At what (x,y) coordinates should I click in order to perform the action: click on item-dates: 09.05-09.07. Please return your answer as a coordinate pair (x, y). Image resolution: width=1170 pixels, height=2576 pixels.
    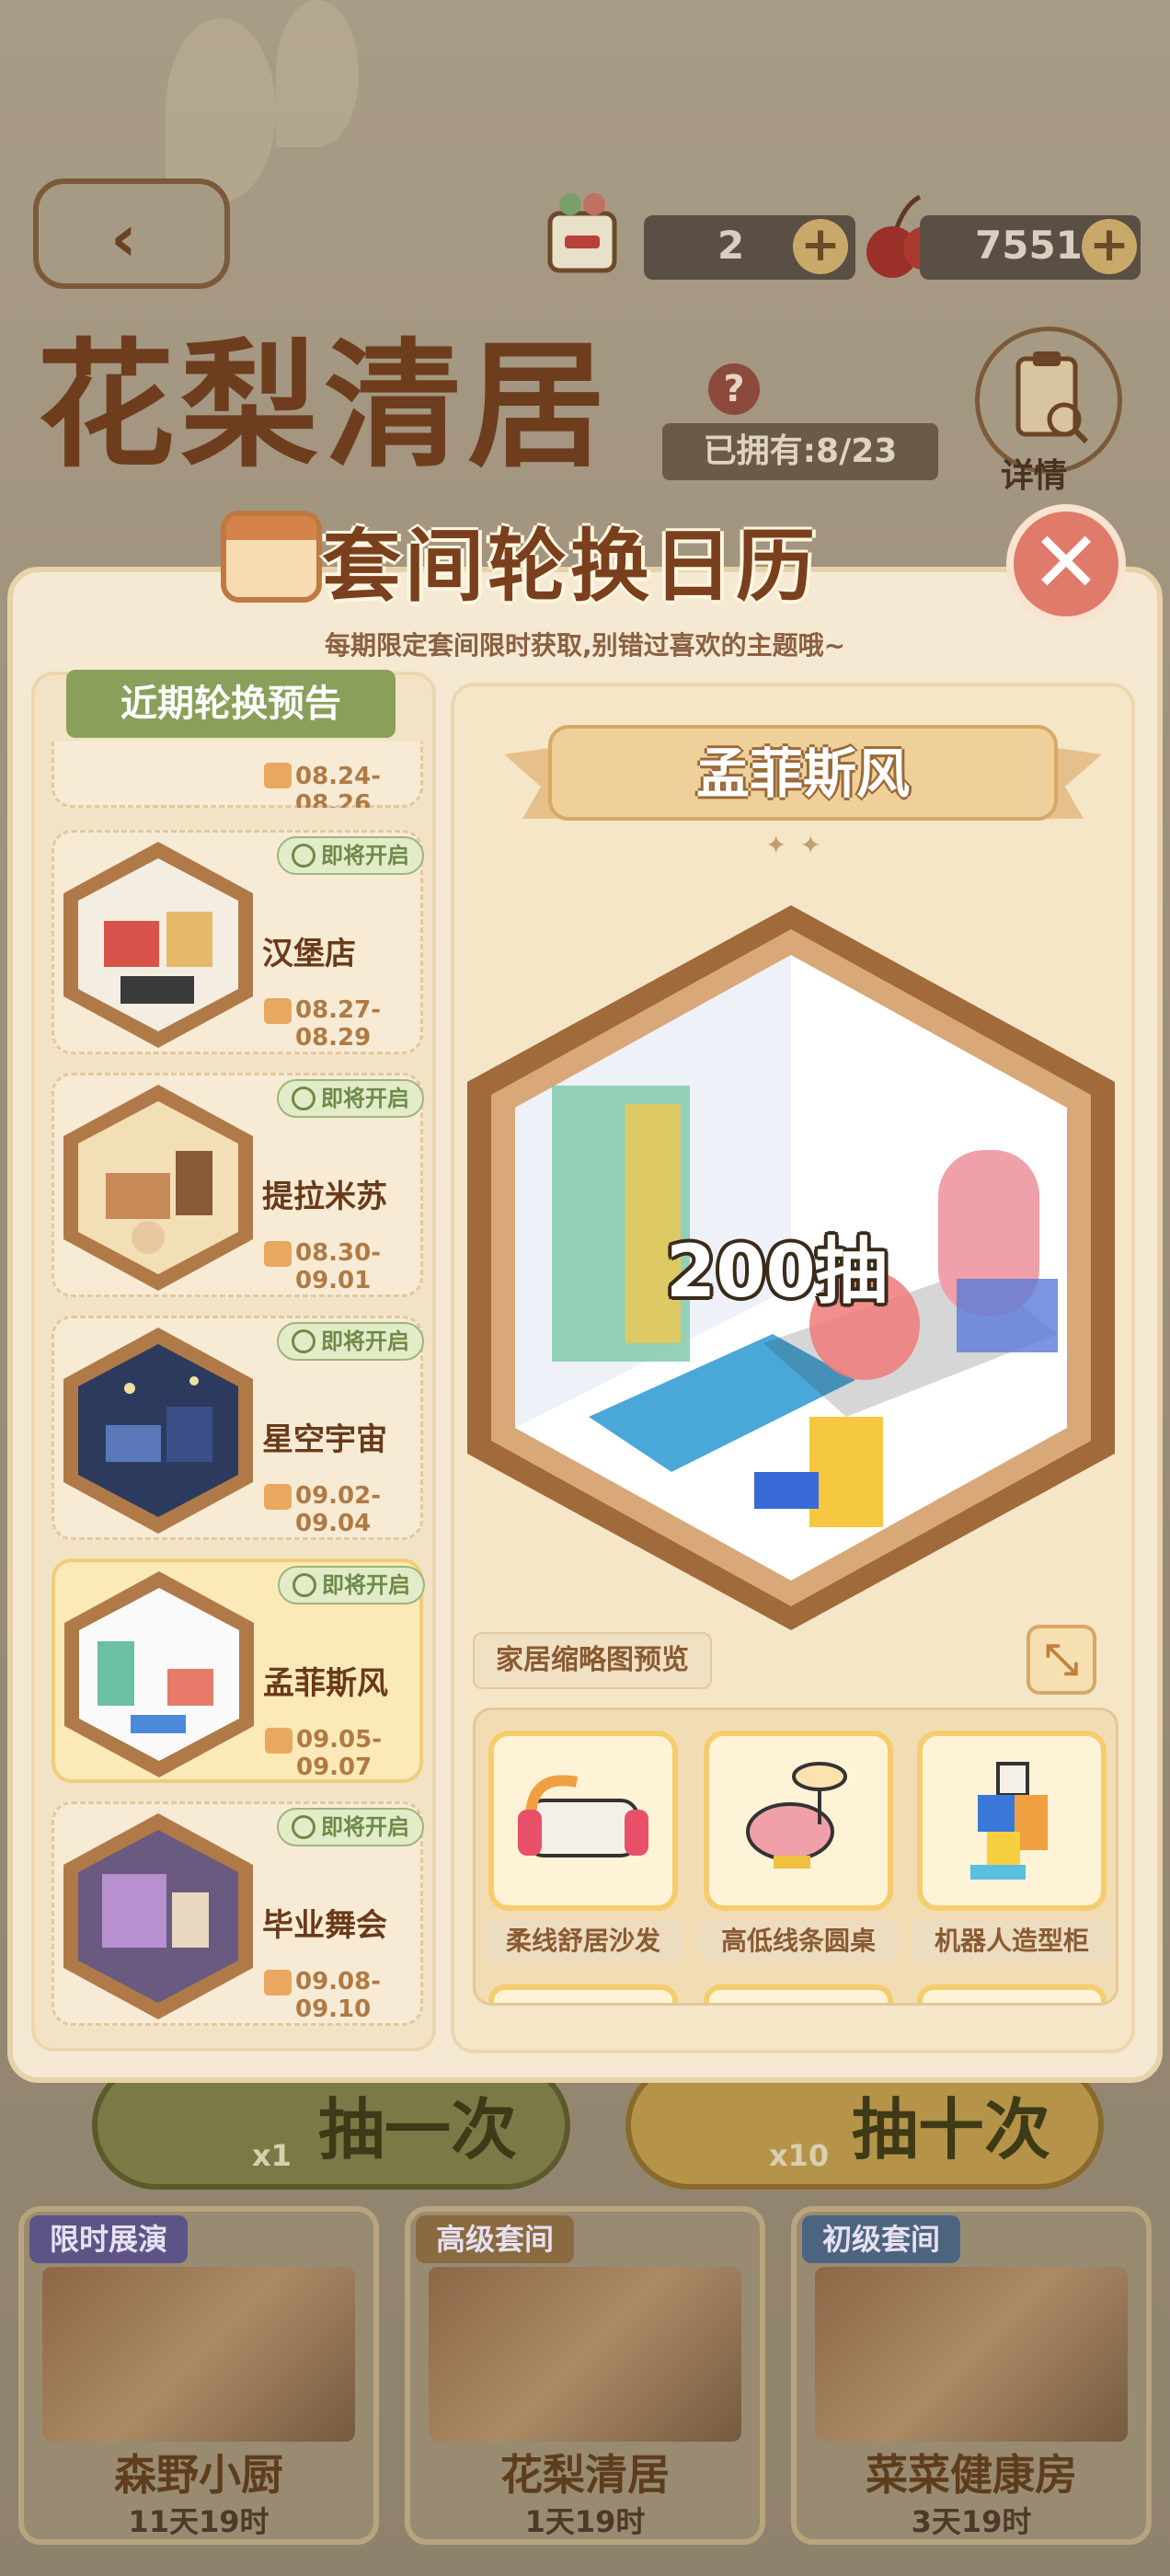
    Looking at the image, I should click on (339, 1753).